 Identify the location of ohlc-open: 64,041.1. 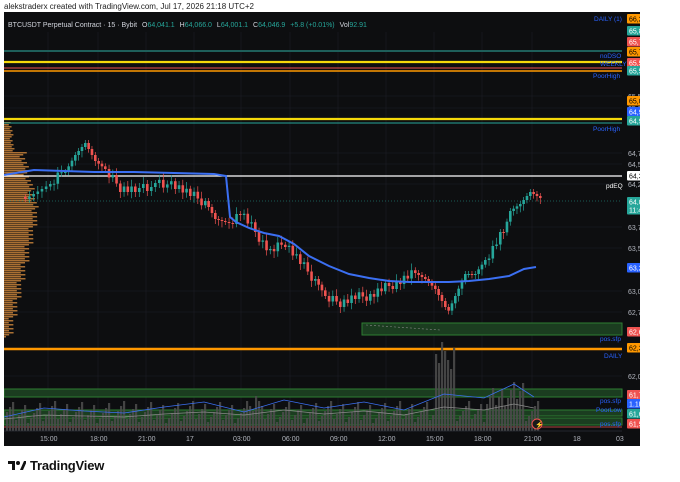
(160, 25).